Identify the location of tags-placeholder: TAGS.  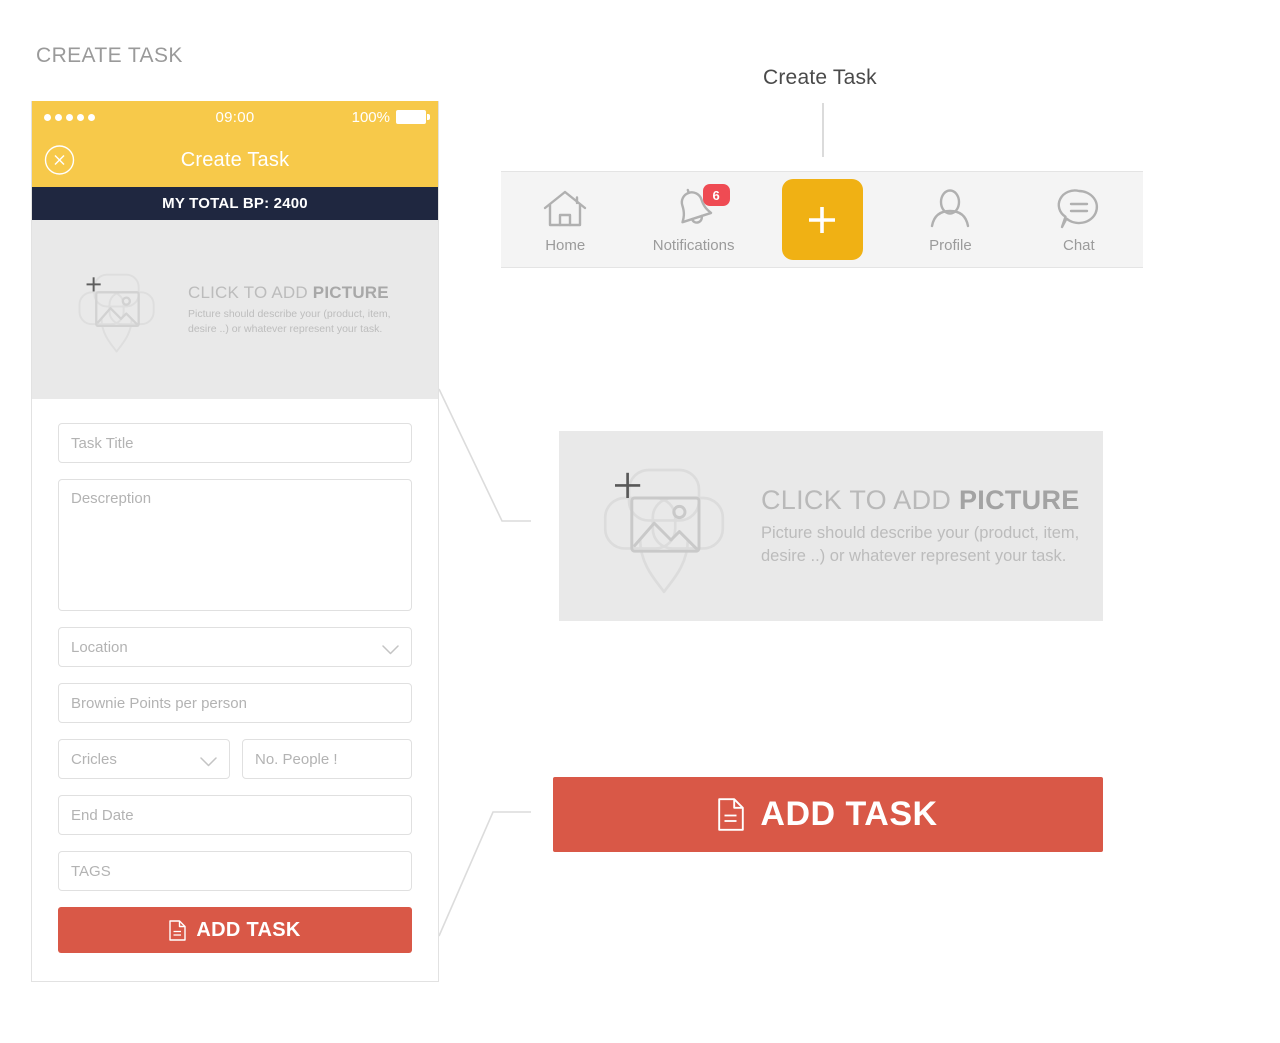
(91, 871).